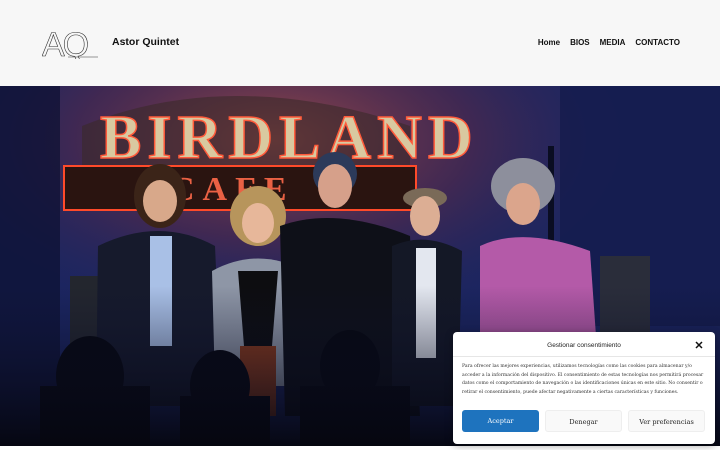 The width and height of the screenshot is (720, 450). What do you see at coordinates (360, 448) in the screenshot?
I see `page-bottom-strip` at bounding box center [360, 448].